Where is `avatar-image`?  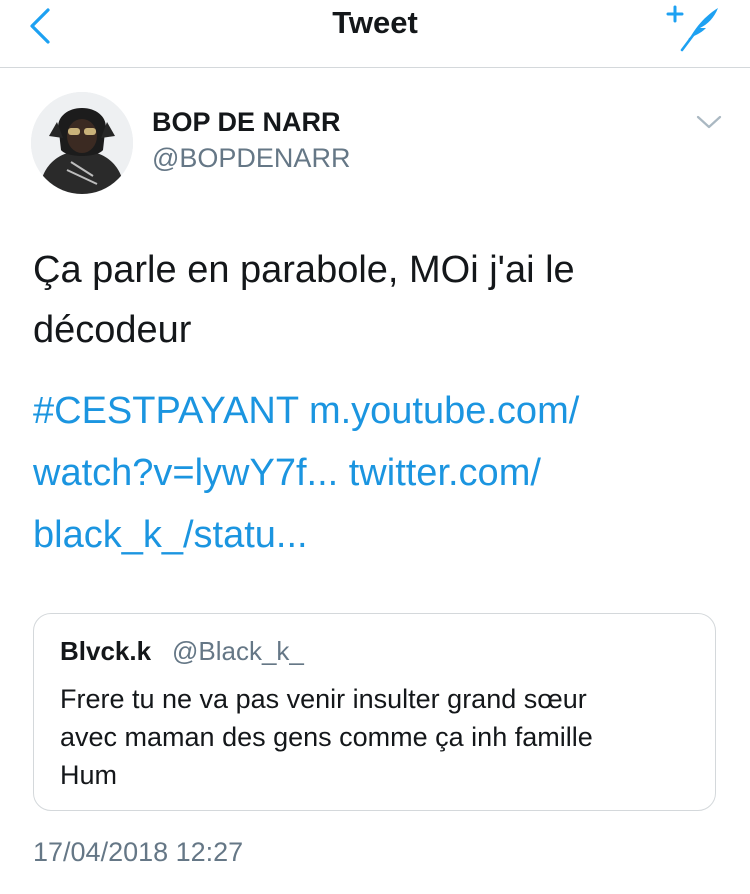
avatar-image is located at coordinates (82, 143).